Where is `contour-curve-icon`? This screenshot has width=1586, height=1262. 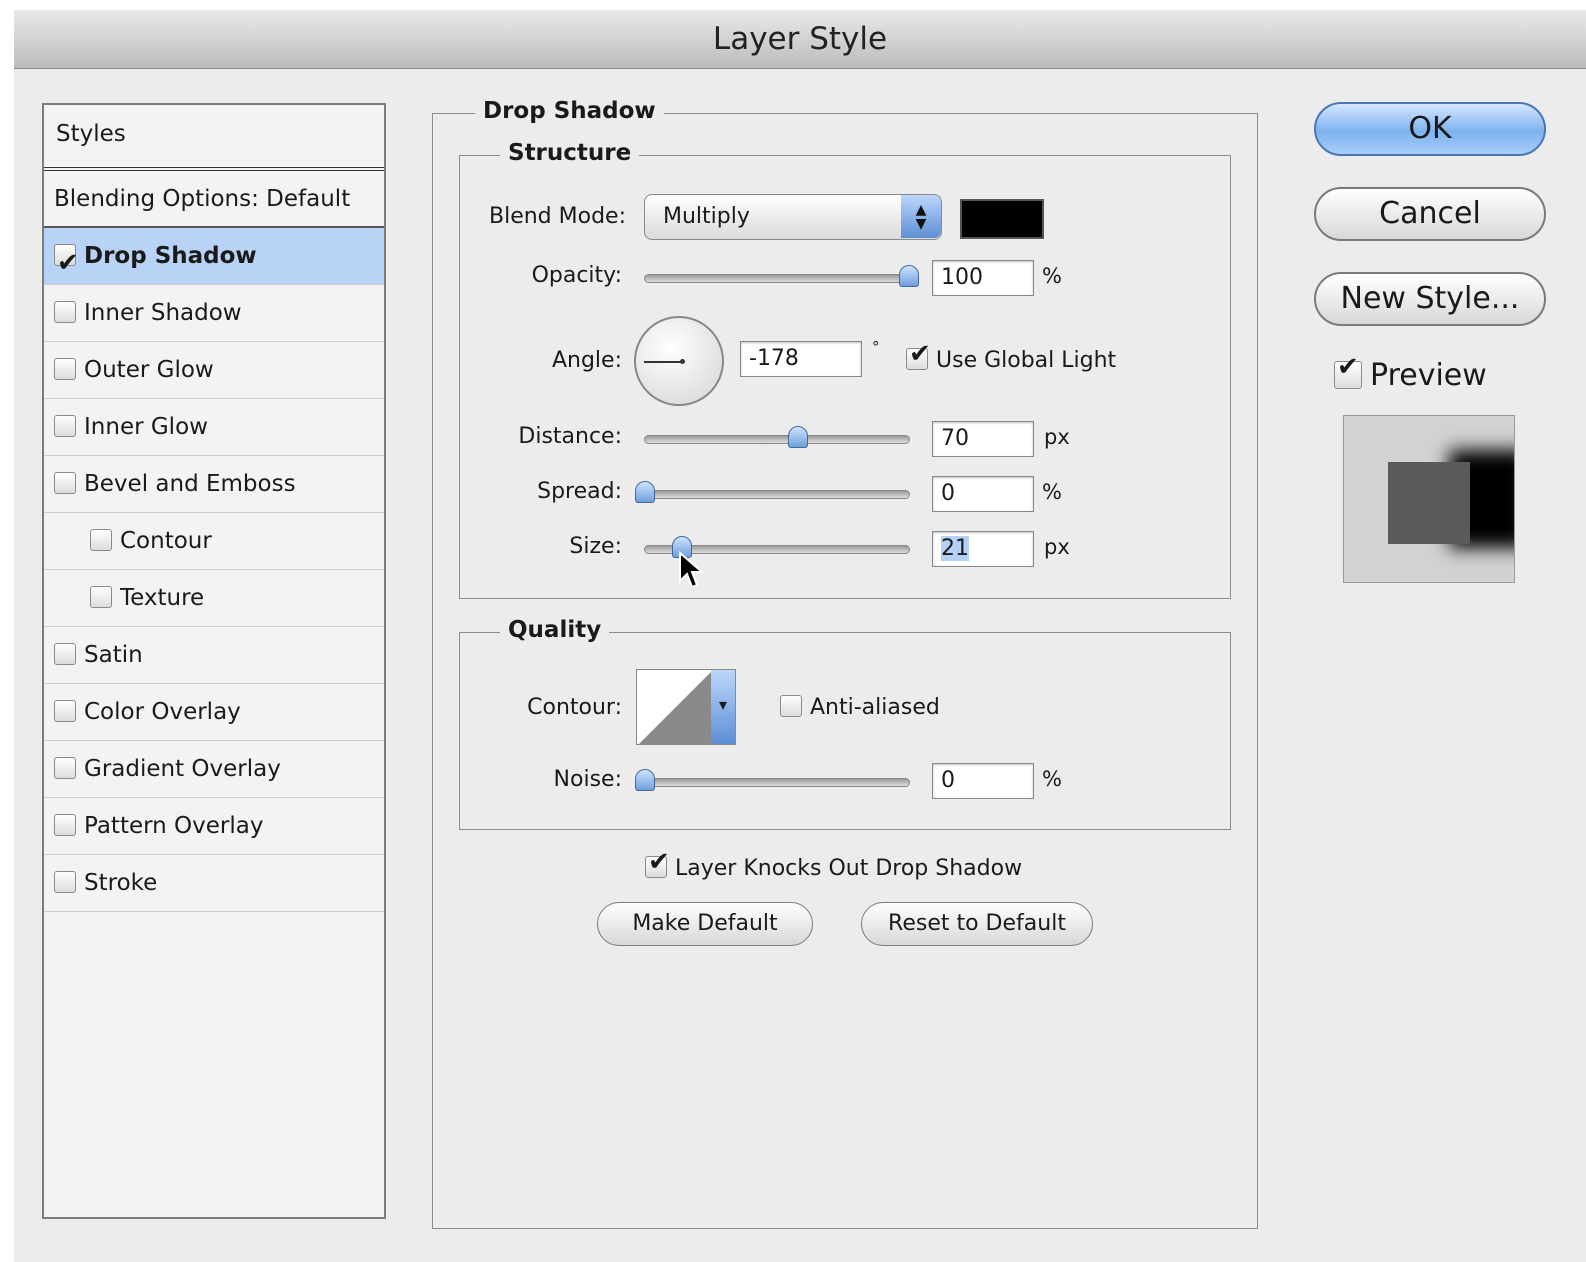
contour-curve-icon is located at coordinates (676, 707).